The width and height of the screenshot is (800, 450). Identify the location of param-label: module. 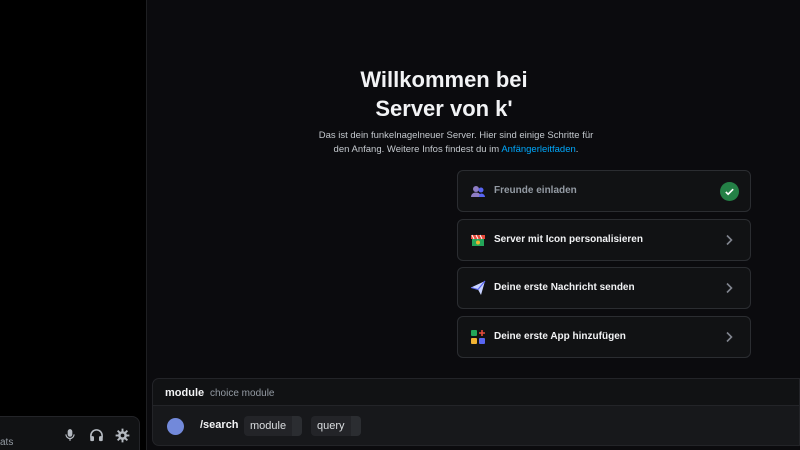
(268, 426).